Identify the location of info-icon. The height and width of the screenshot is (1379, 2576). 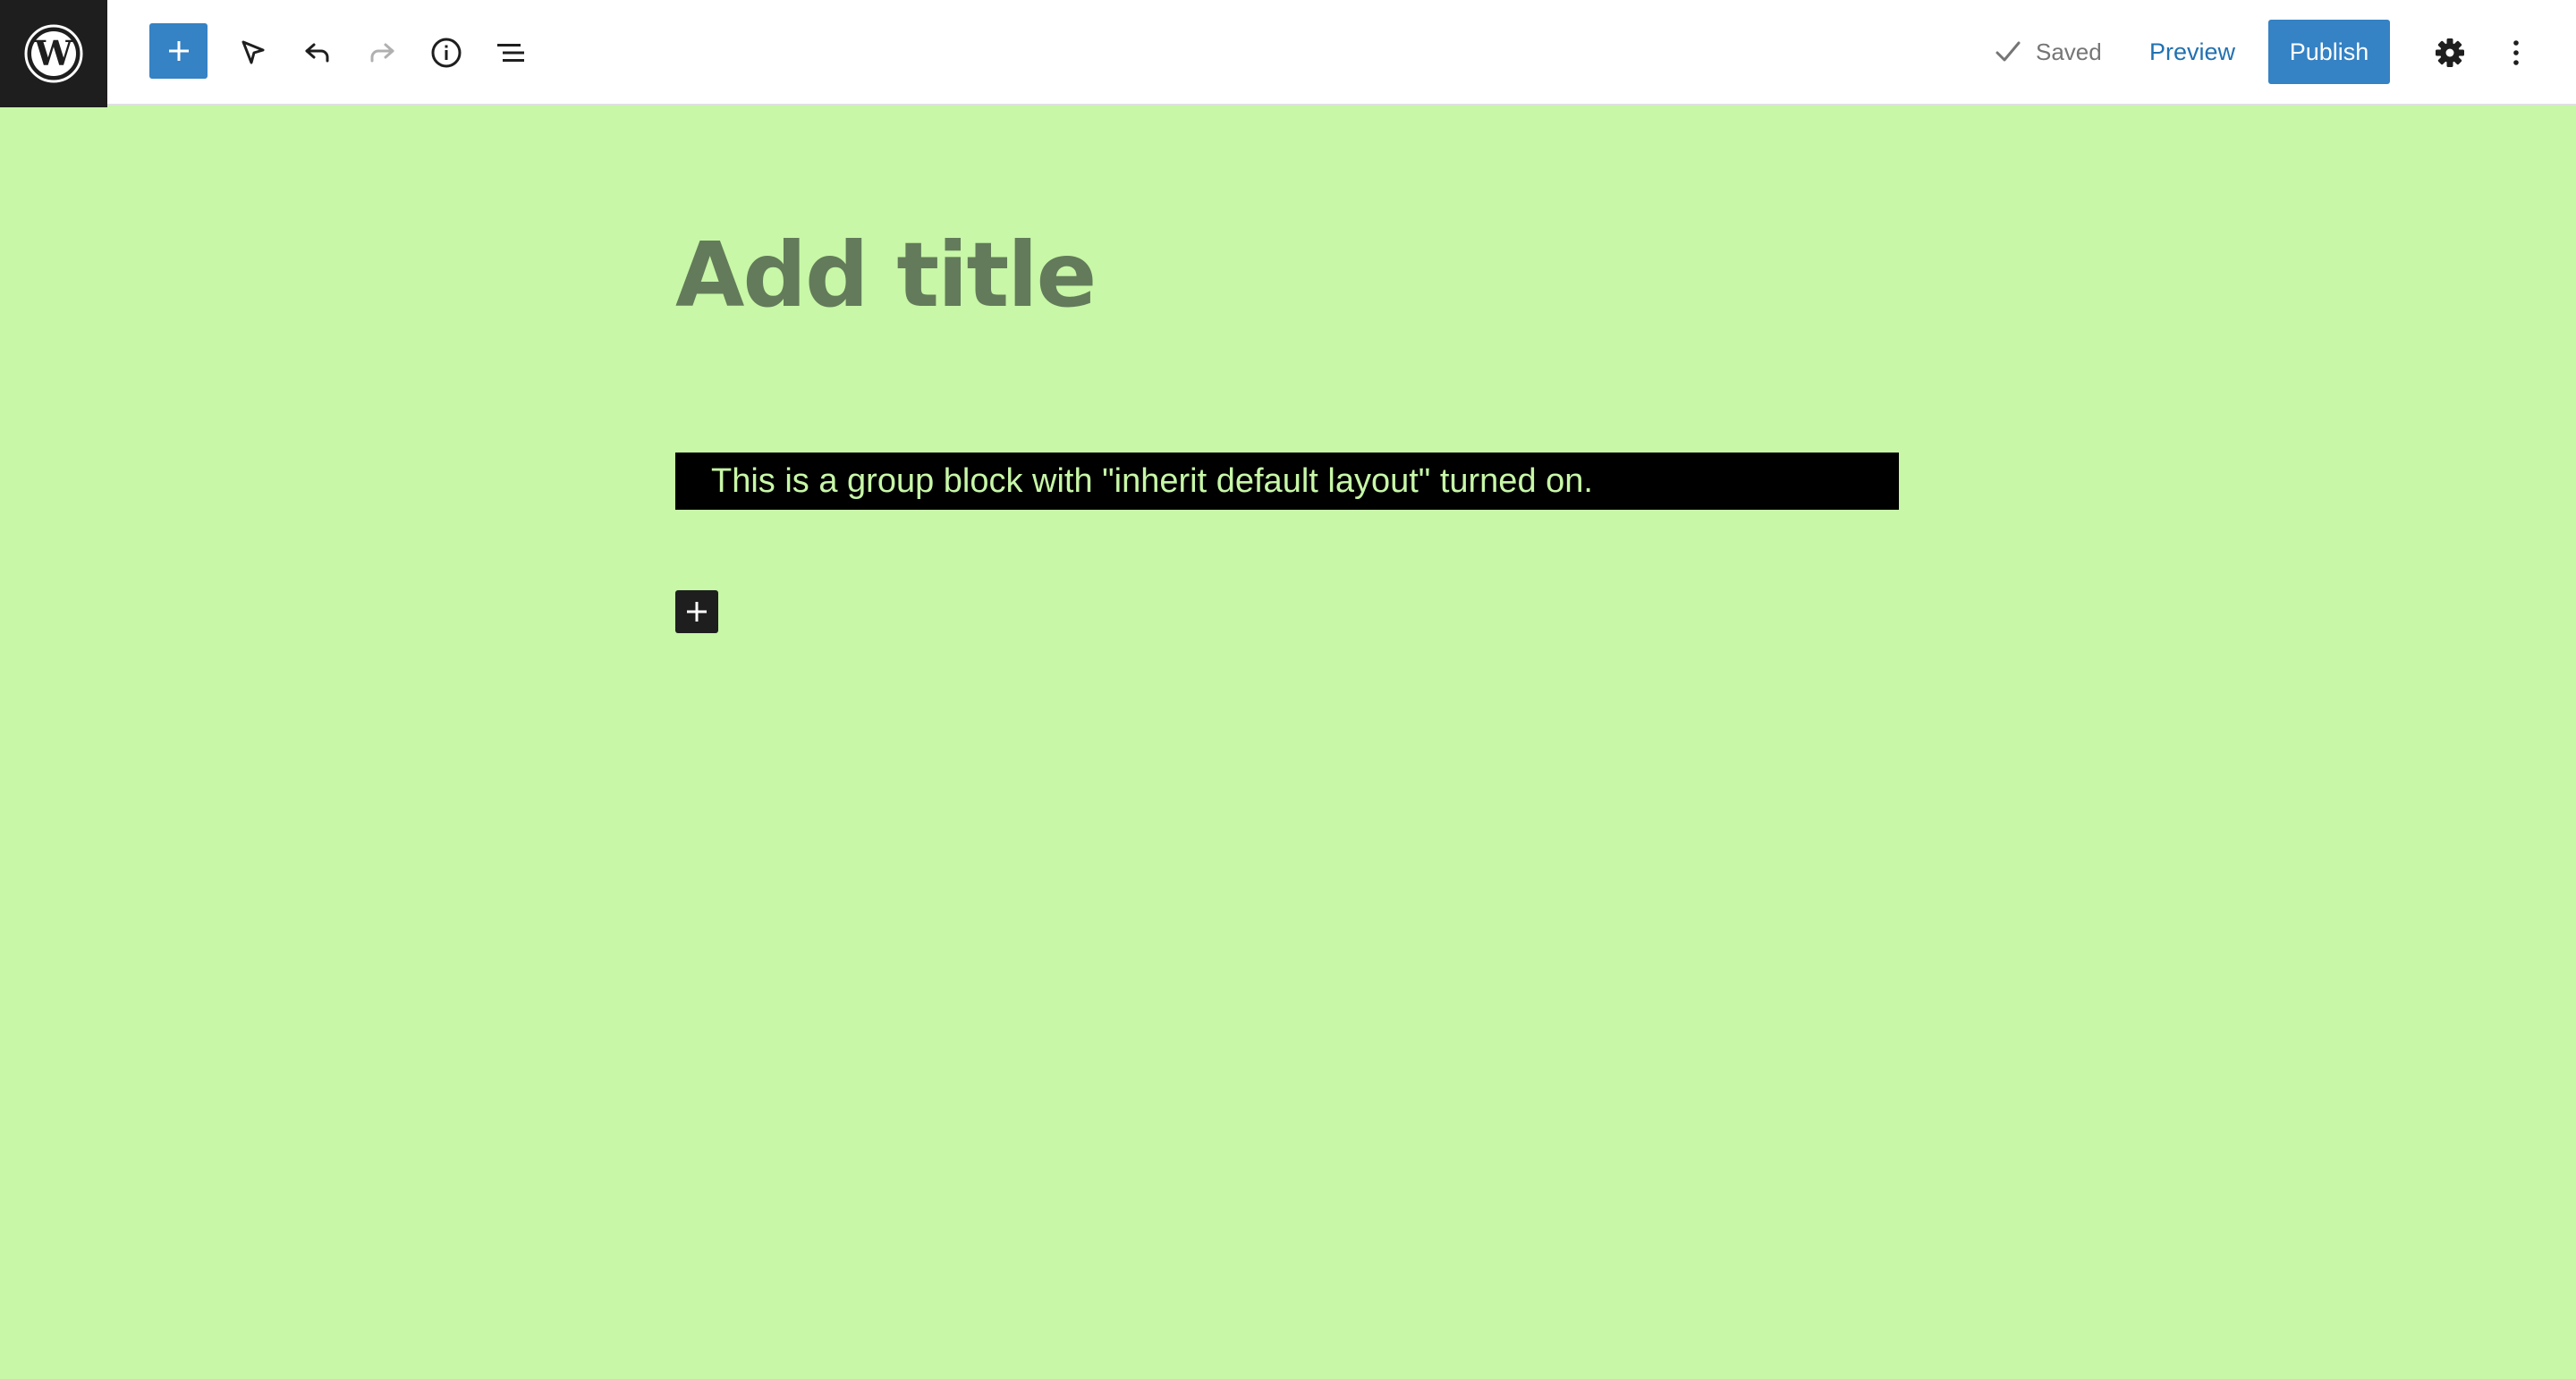
(446, 53).